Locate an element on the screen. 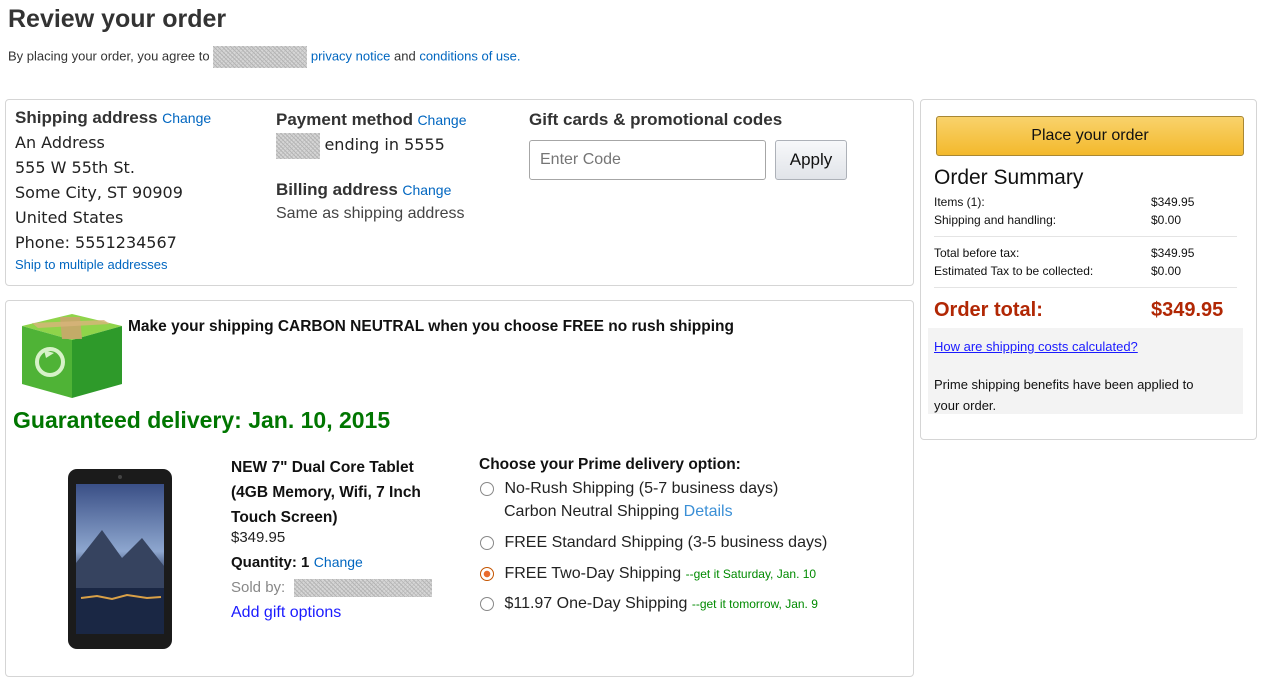  add-gift-options-link: Add gift options is located at coordinates (286, 613).